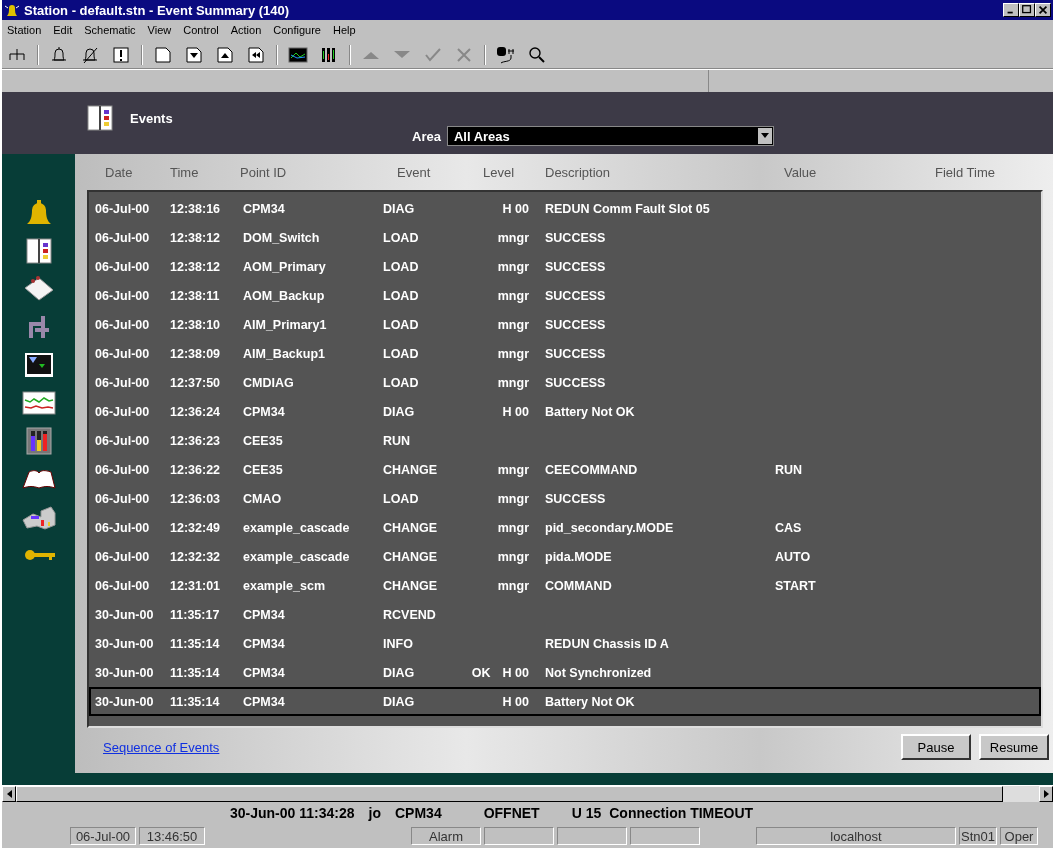  What do you see at coordinates (565, 353) in the screenshot?
I see `event-row: 06-Jul-00 12:38:09 AIM_Backup1 LOAD mngr SUCCESS` at bounding box center [565, 353].